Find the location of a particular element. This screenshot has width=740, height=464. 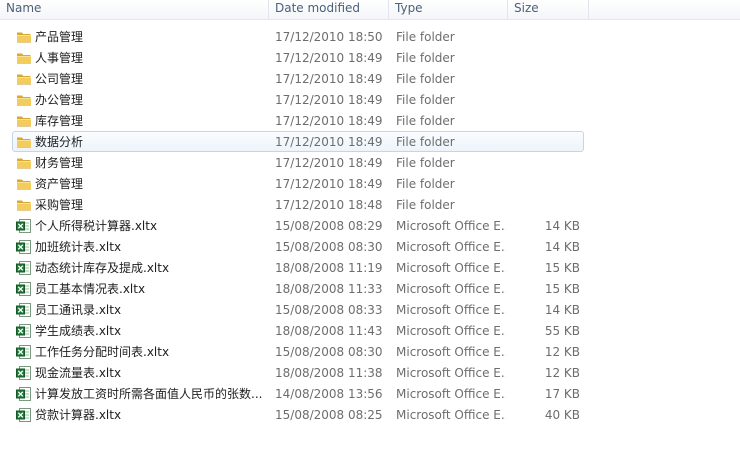

item-size: 17 KB is located at coordinates (562, 394).